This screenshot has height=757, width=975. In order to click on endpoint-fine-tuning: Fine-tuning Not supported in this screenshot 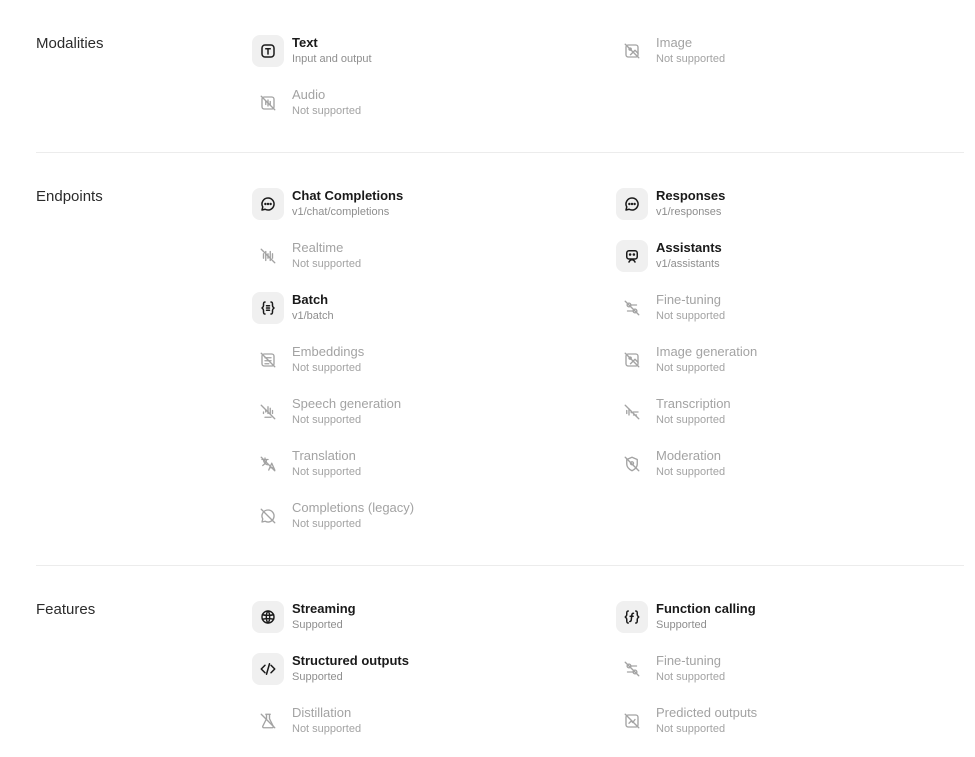, I will do `click(781, 312)`.